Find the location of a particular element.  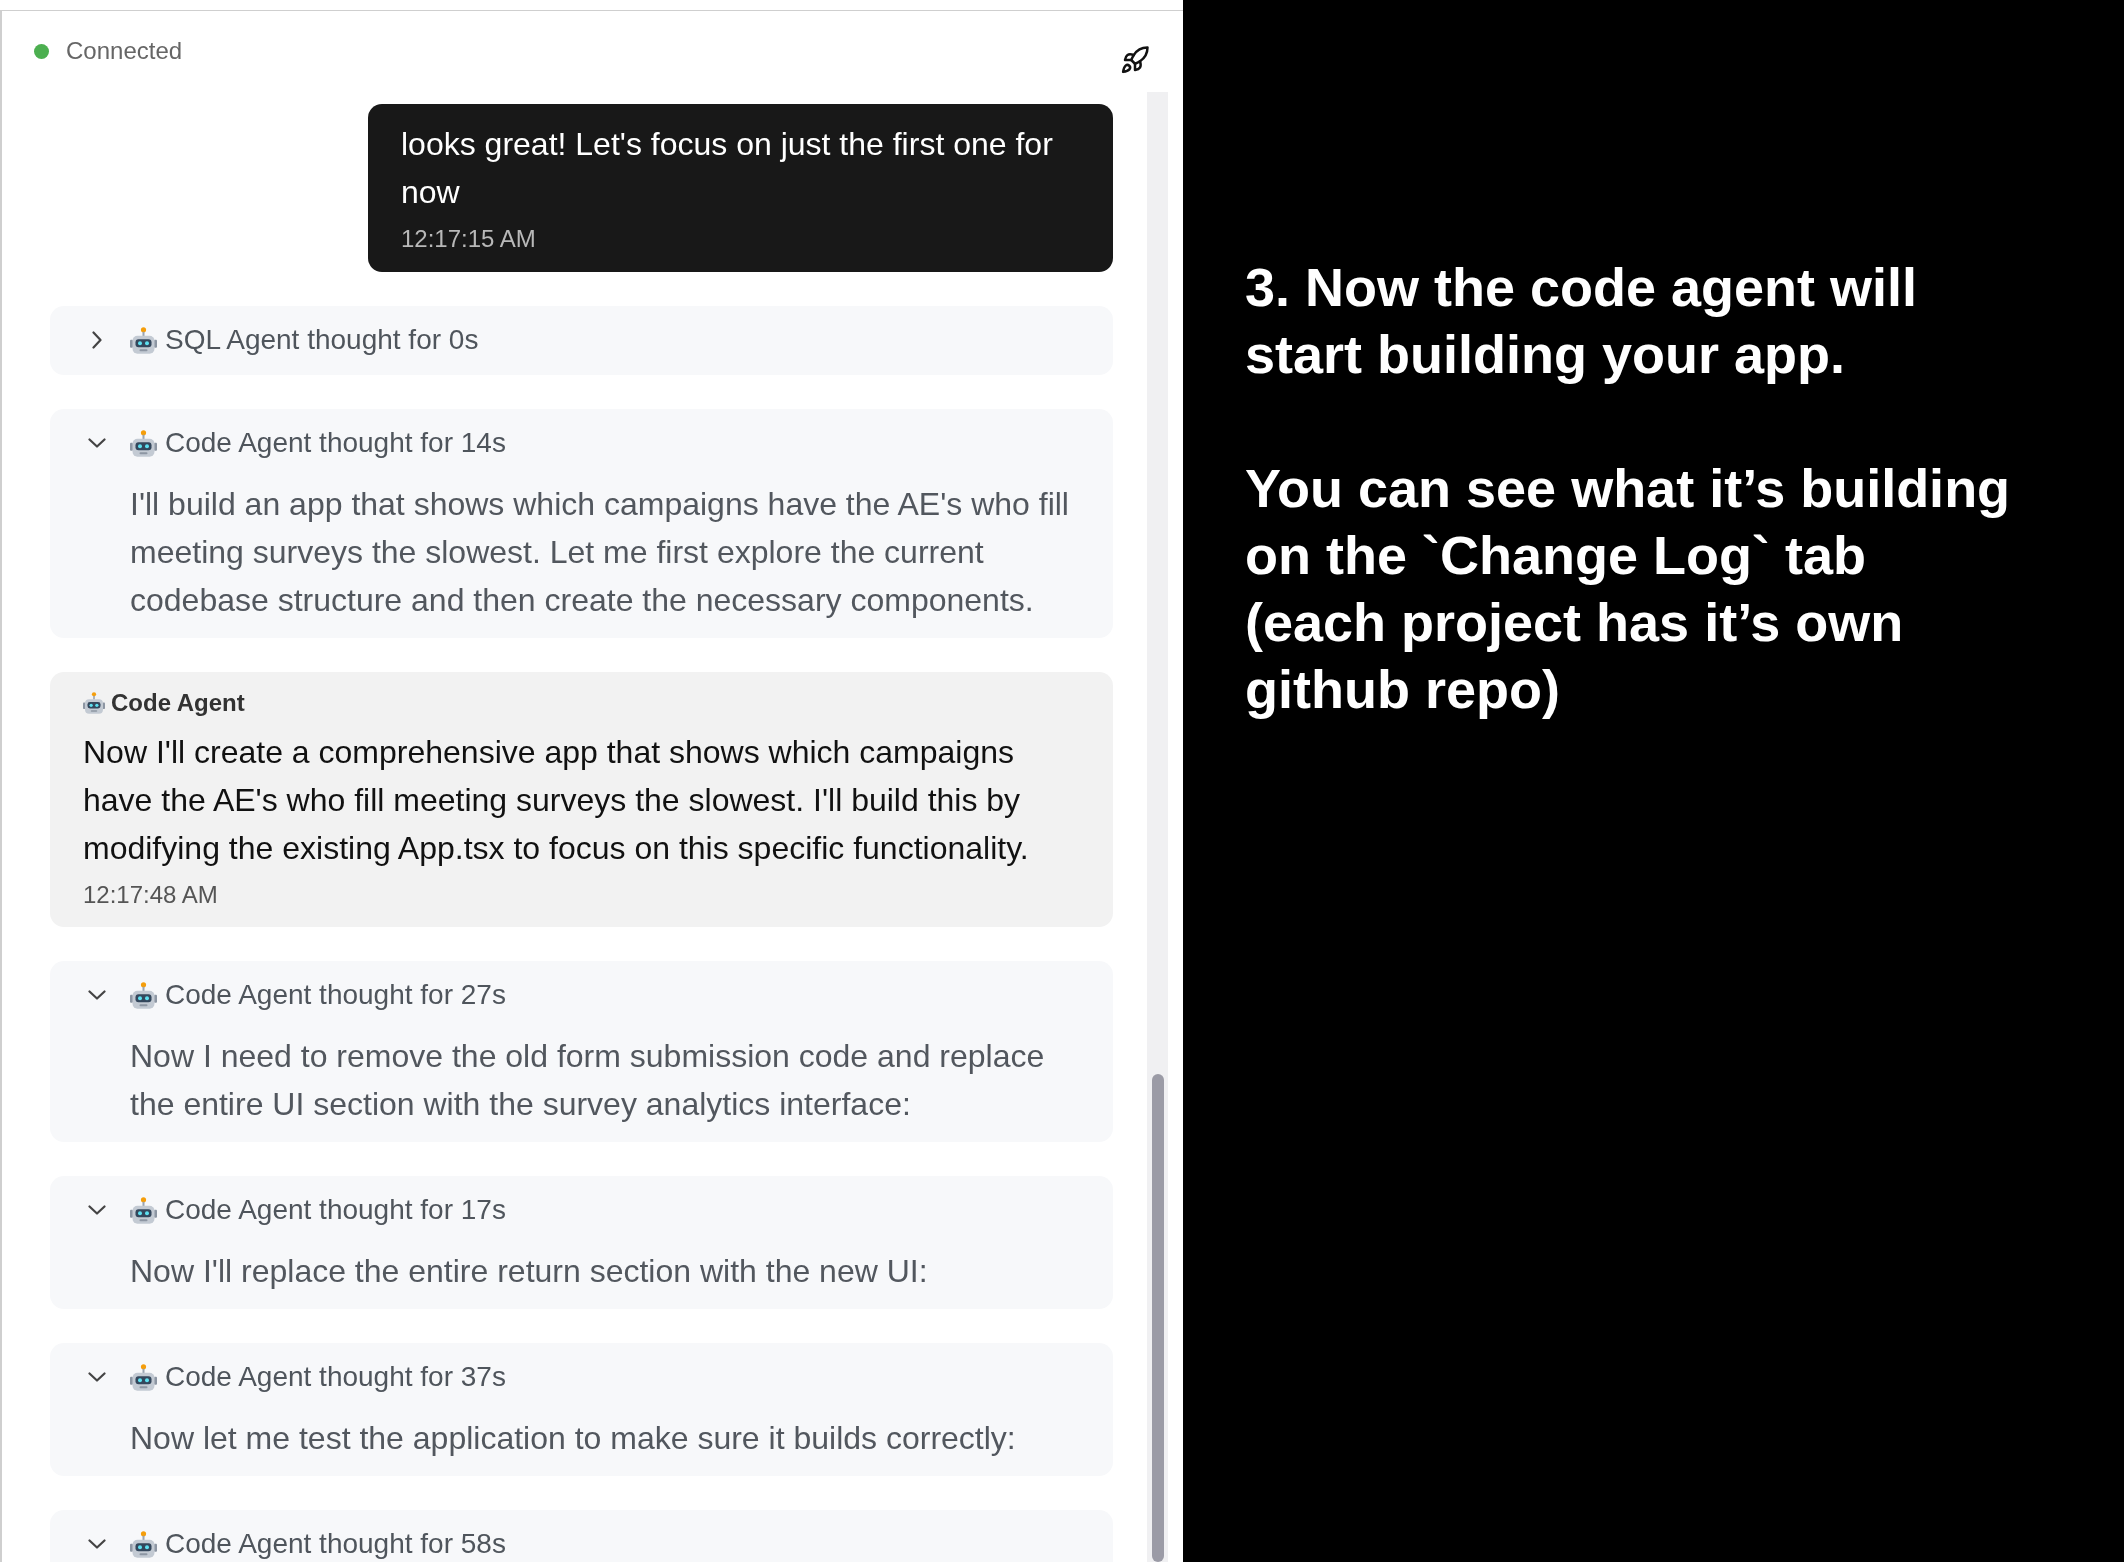

message-timestamp: 12:17:15 AM is located at coordinates (469, 239).